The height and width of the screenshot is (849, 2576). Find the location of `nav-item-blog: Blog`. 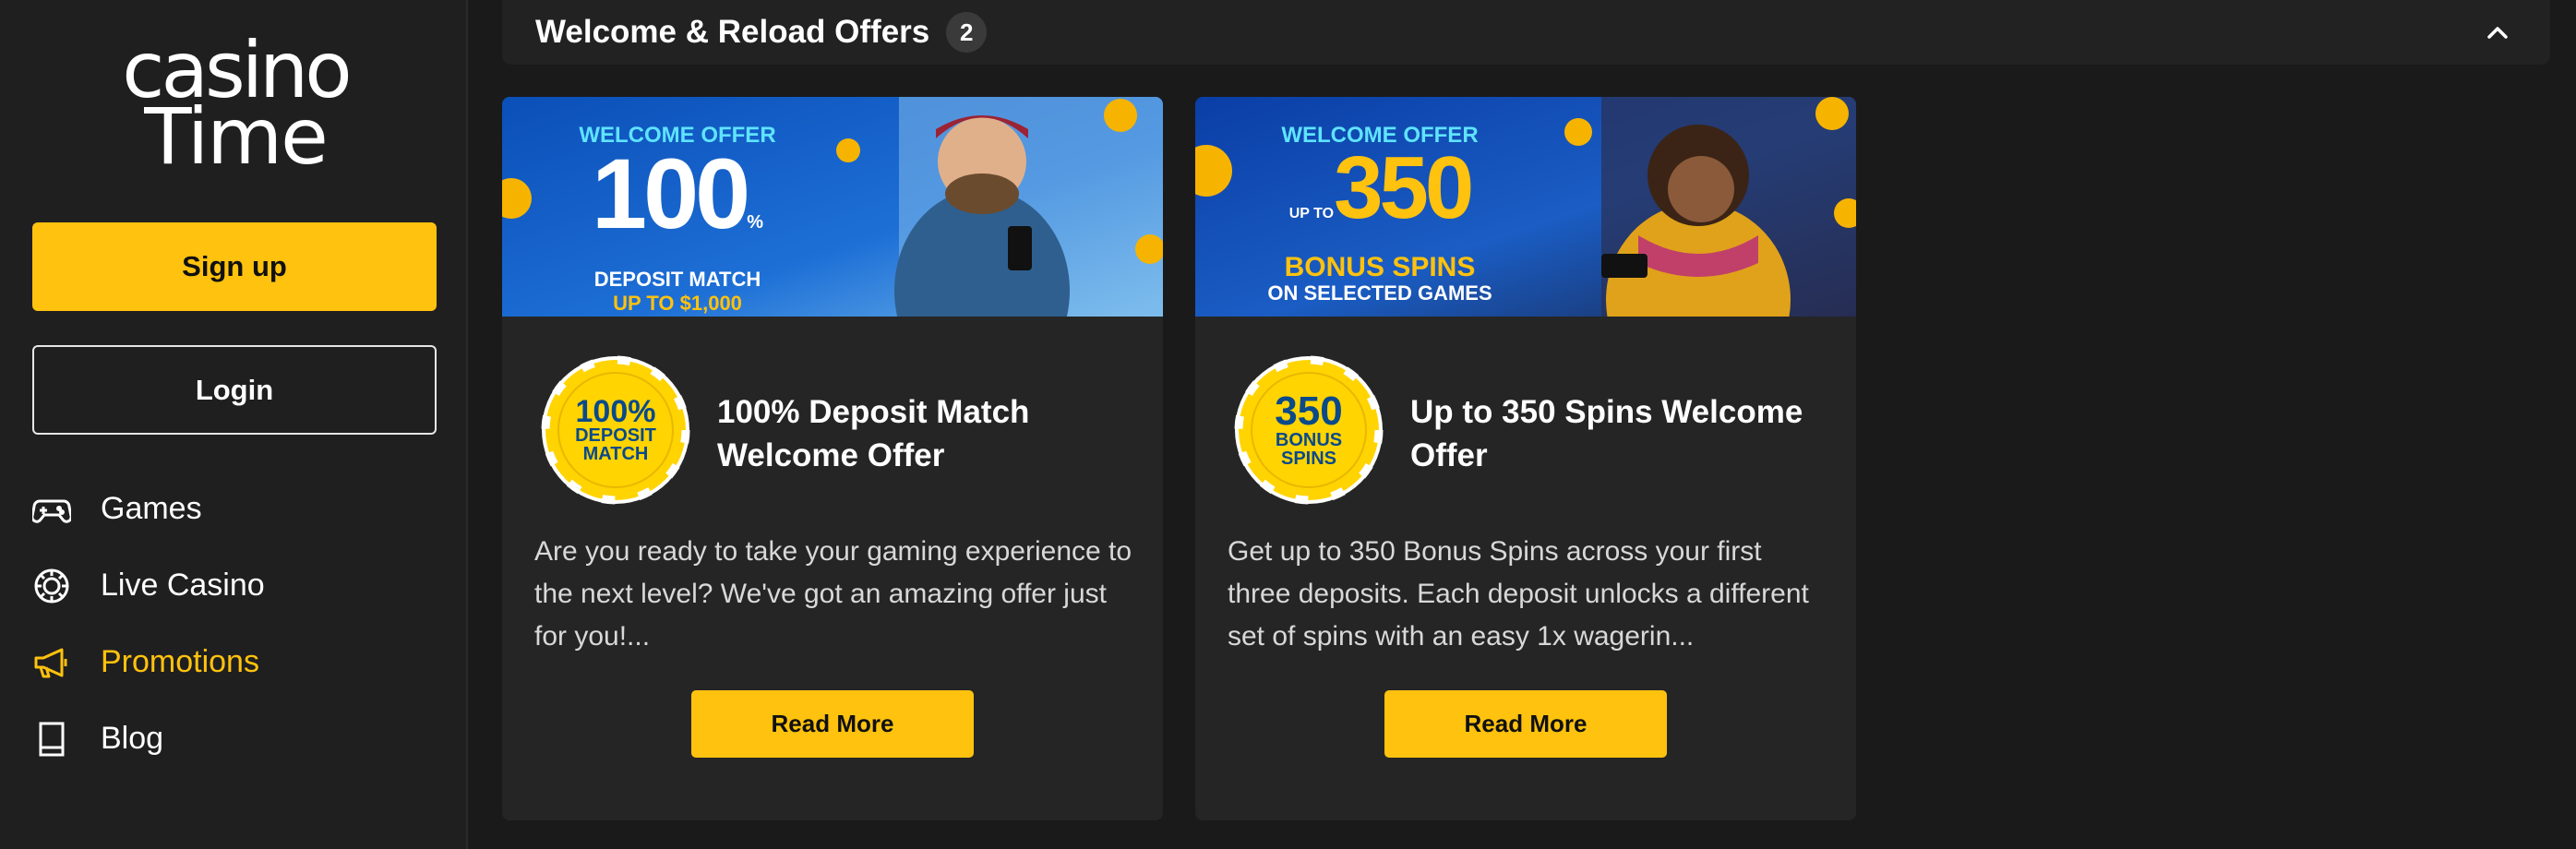

nav-item-blog: Blog is located at coordinates (235, 738).